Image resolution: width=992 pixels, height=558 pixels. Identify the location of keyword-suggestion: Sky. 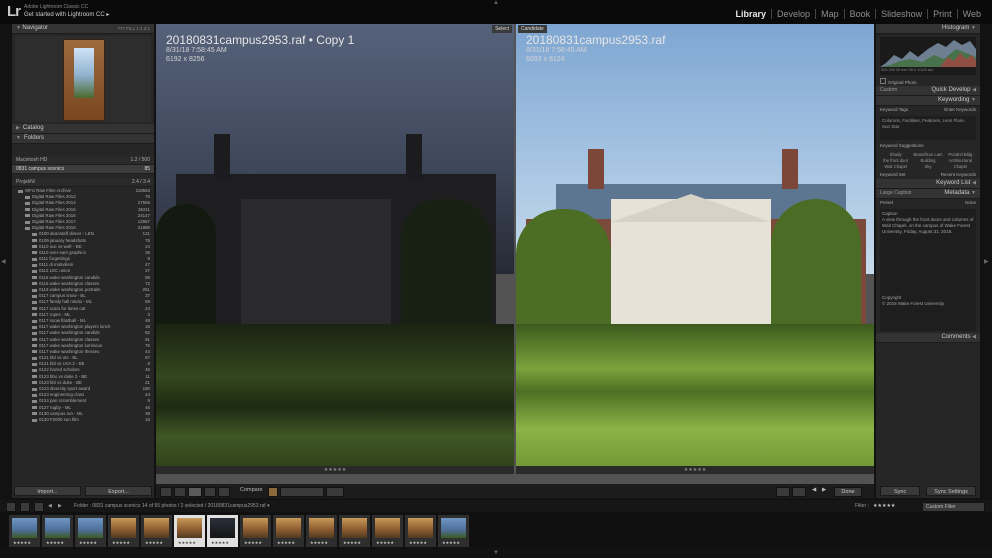
(927, 166).